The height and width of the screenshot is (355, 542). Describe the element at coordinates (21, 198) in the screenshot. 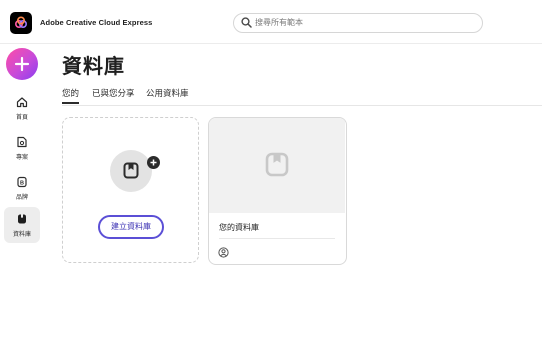

I see `sidebar-item-label: 品牌` at that location.